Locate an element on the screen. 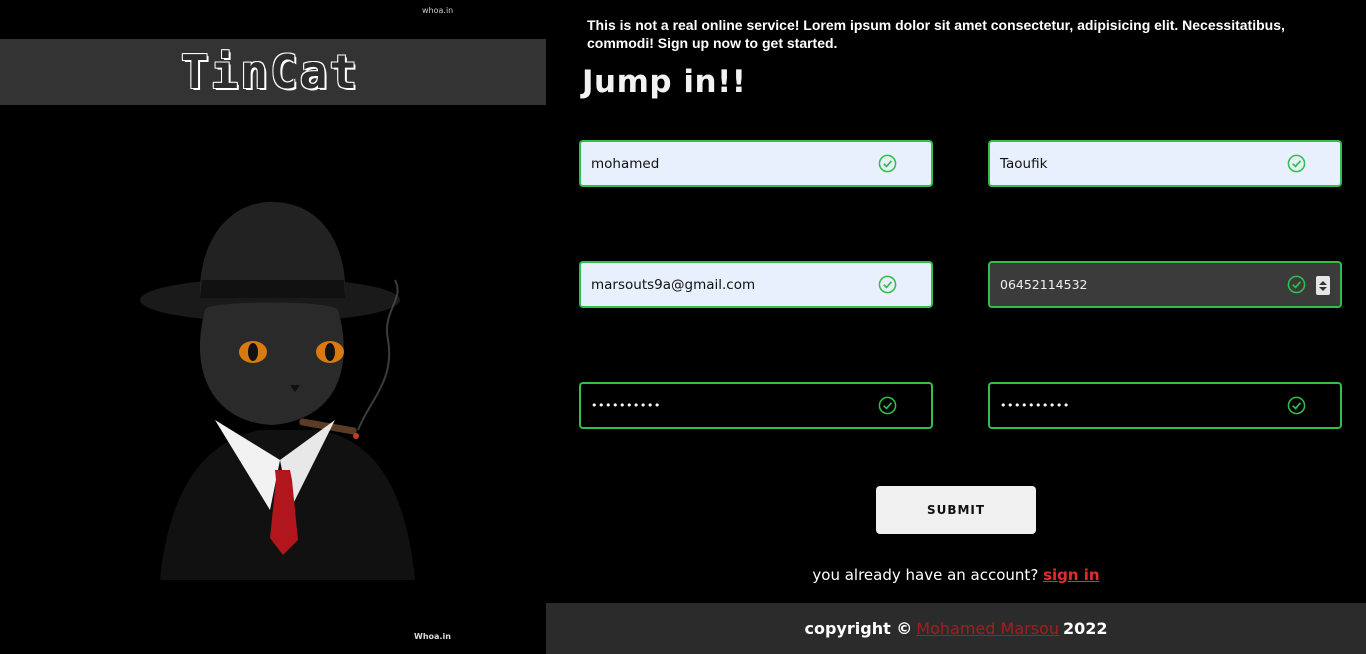 This screenshot has width=1366, height=654. confirm-password-field: •••••••••• is located at coordinates (1165, 405).